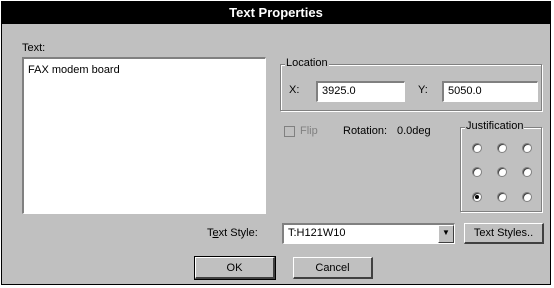 This screenshot has width=554, height=288. I want to click on x-label: X:, so click(294, 90).